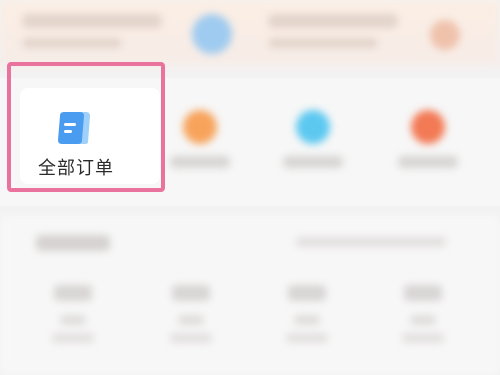  Describe the element at coordinates (428, 127) in the screenshot. I see `box-icon` at that location.